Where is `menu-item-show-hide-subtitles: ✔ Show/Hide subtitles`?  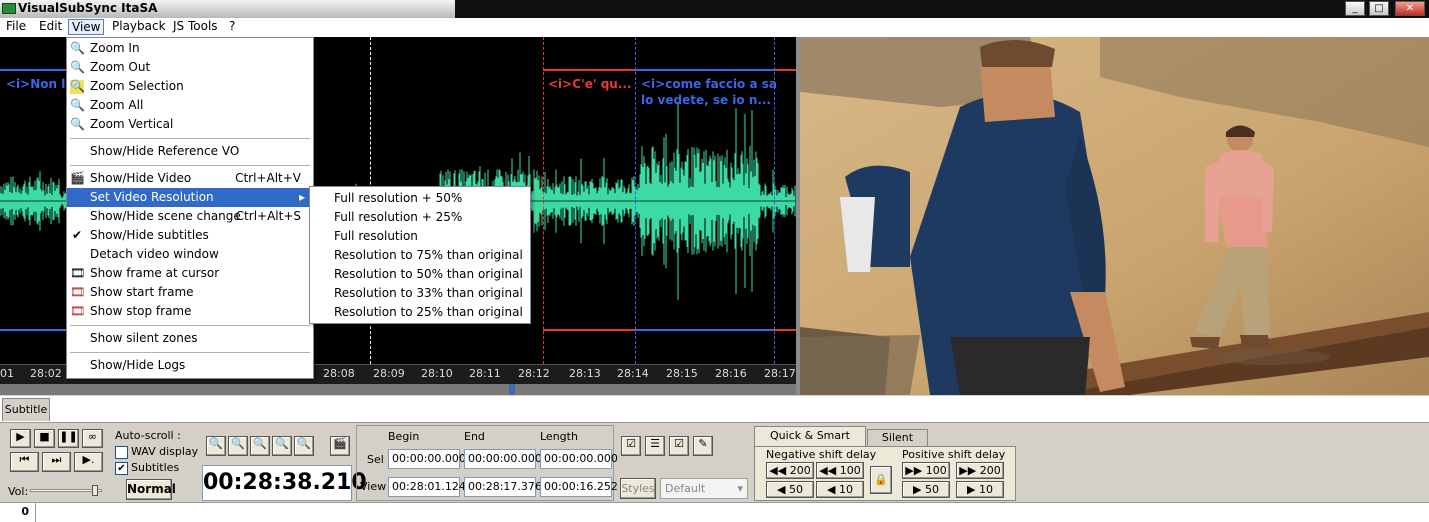
menu-item-show-hide-subtitles: ✔ Show/Hide subtitles is located at coordinates (190, 235).